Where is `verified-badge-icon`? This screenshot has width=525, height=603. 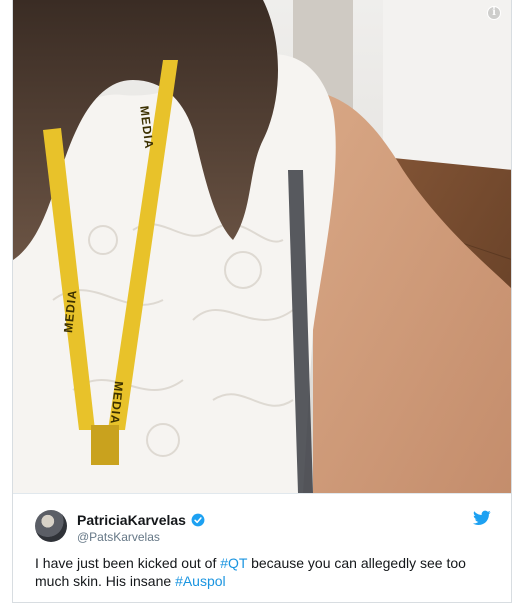 verified-badge-icon is located at coordinates (198, 520).